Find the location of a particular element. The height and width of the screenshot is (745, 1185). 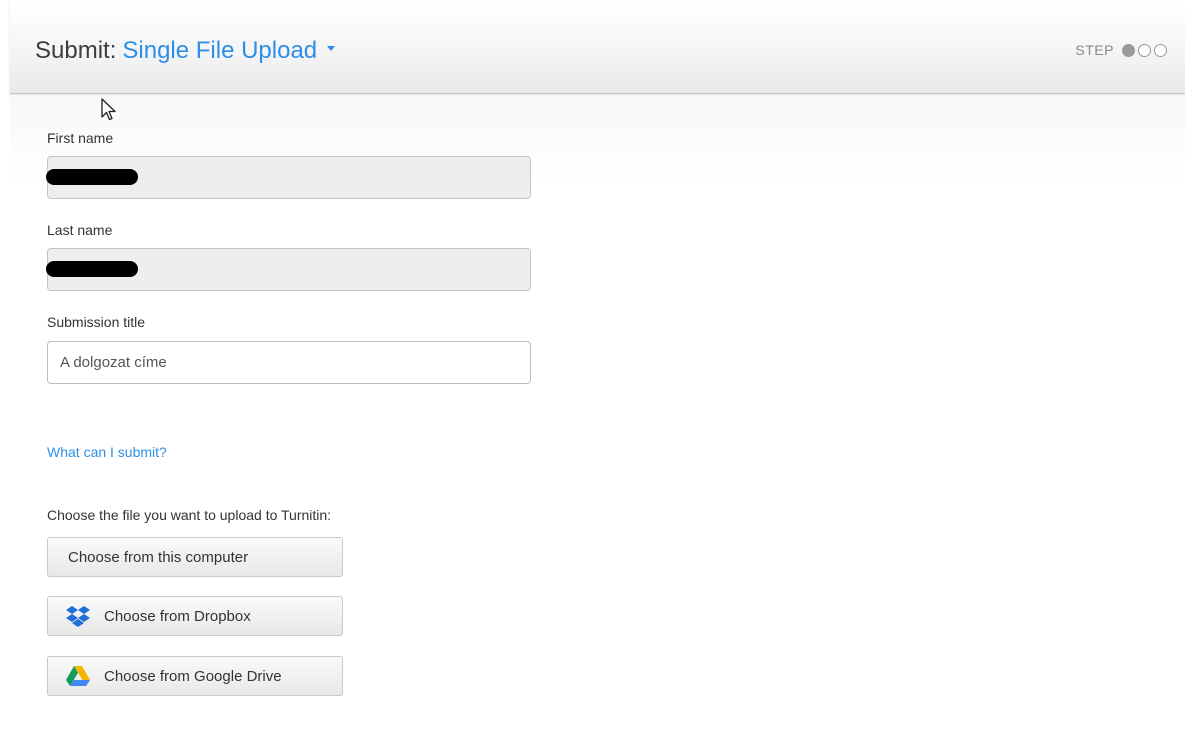

step-label: STEP is located at coordinates (1094, 50).